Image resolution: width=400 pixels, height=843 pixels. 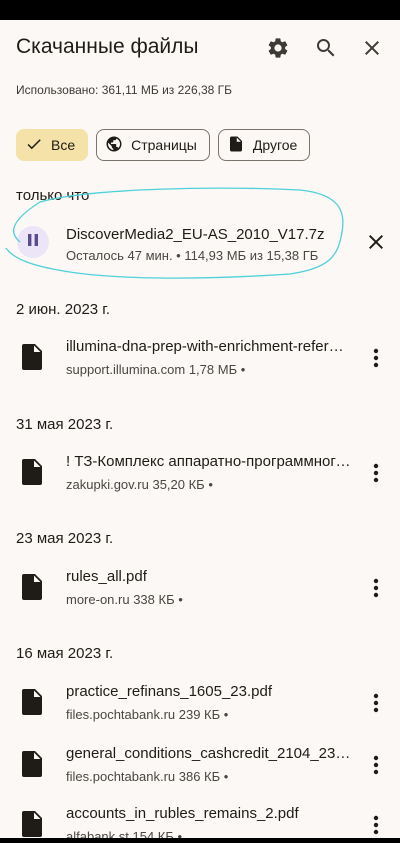 I want to click on app-bar: Скачанные файлы, so click(x=200, y=48).